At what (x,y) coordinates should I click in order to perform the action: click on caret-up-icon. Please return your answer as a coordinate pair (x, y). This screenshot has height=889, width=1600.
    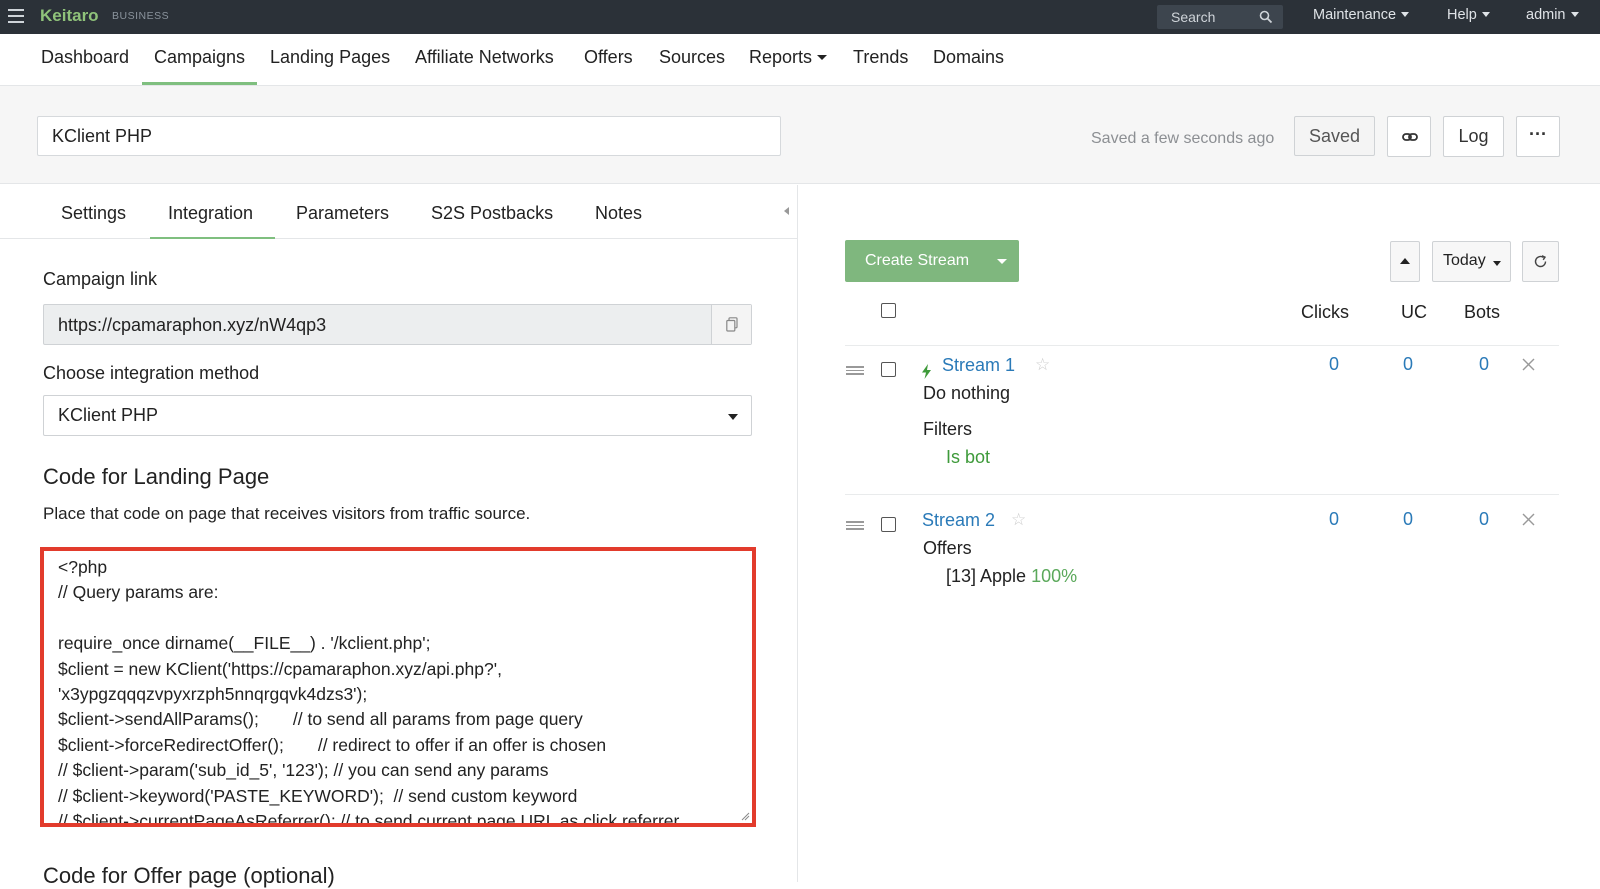
    Looking at the image, I should click on (1405, 261).